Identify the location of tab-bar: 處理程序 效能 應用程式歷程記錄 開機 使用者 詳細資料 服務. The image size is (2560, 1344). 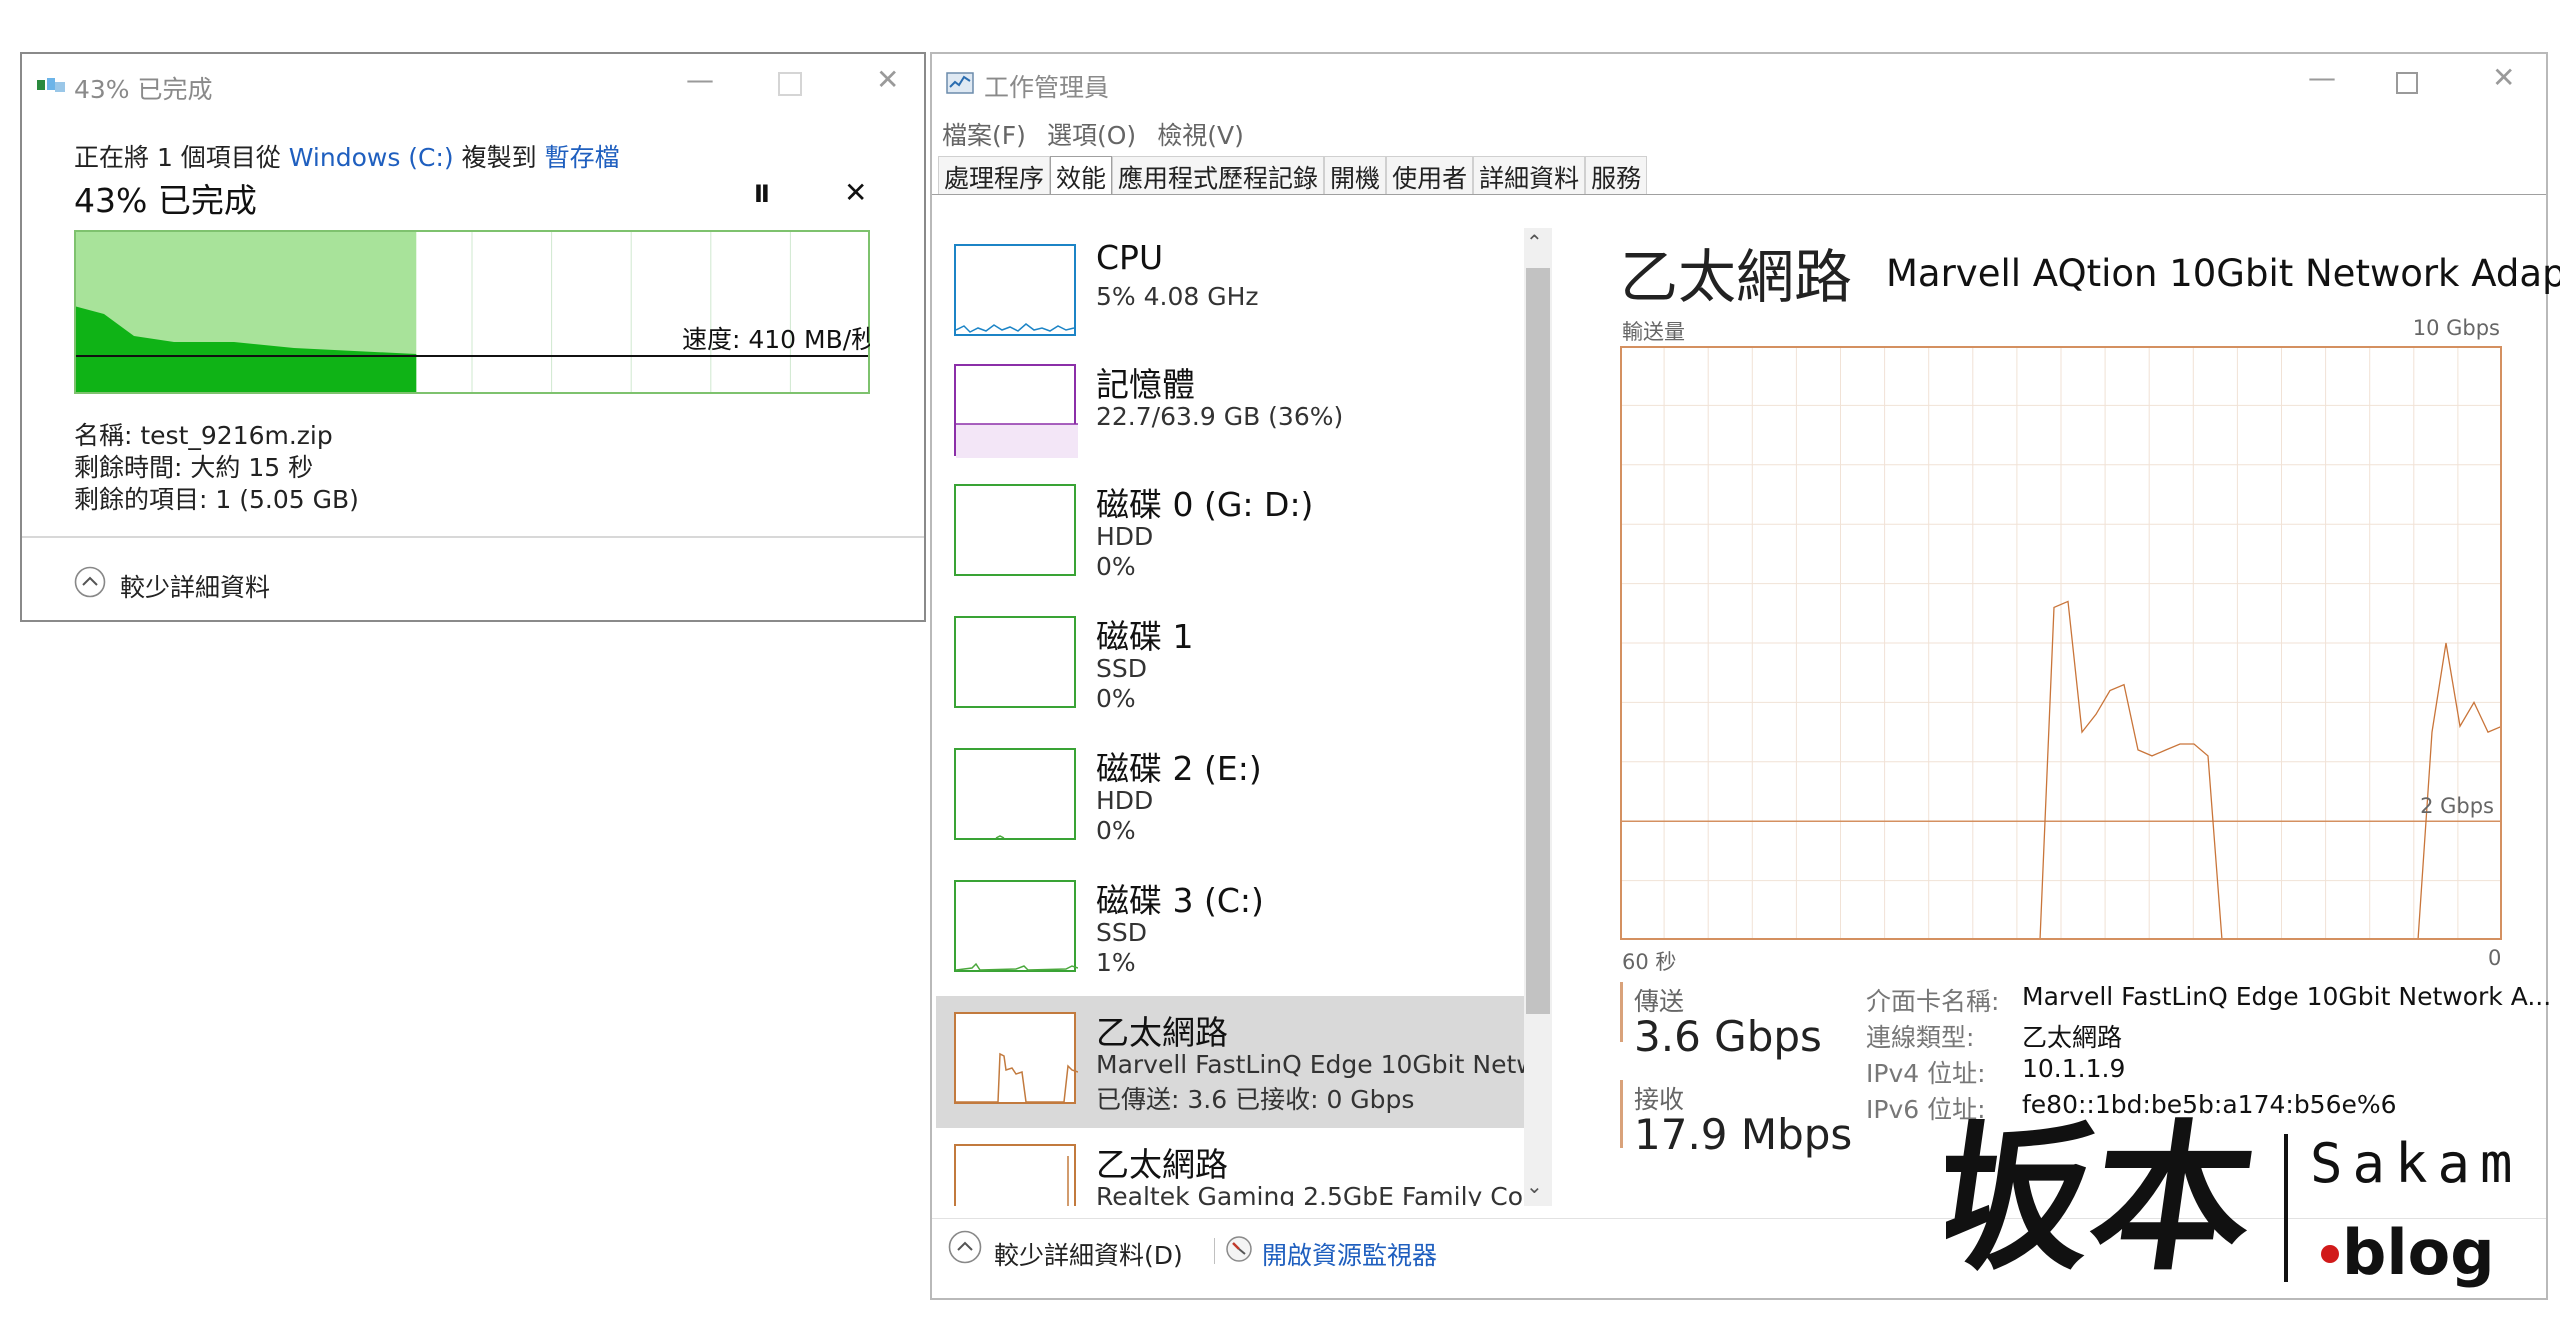
(1293, 176).